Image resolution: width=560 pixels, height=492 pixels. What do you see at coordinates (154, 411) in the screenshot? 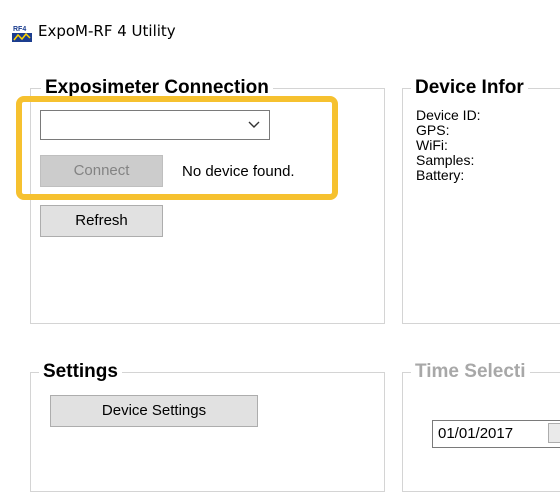
I see `device-settings-button: Device Settings` at bounding box center [154, 411].